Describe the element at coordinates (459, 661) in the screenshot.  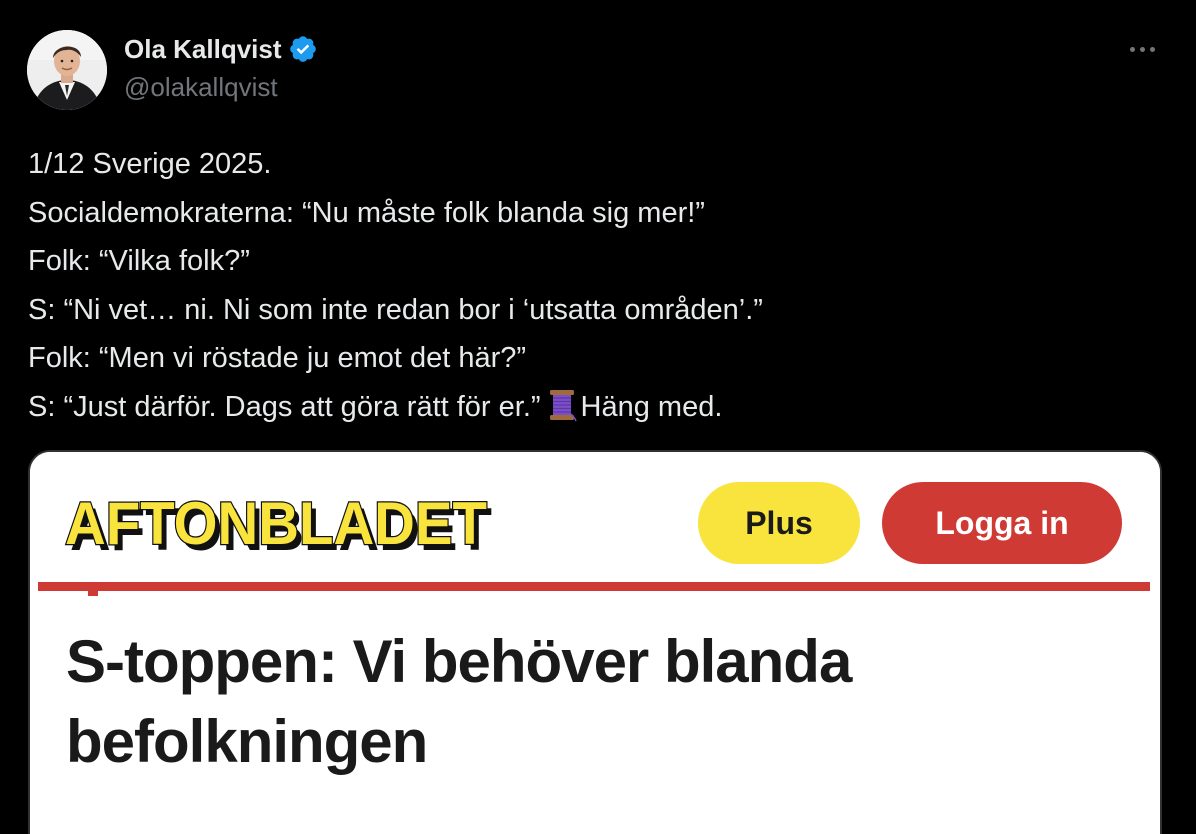
I see `headline-line: S-toppen: Vi behöver blanda` at that location.